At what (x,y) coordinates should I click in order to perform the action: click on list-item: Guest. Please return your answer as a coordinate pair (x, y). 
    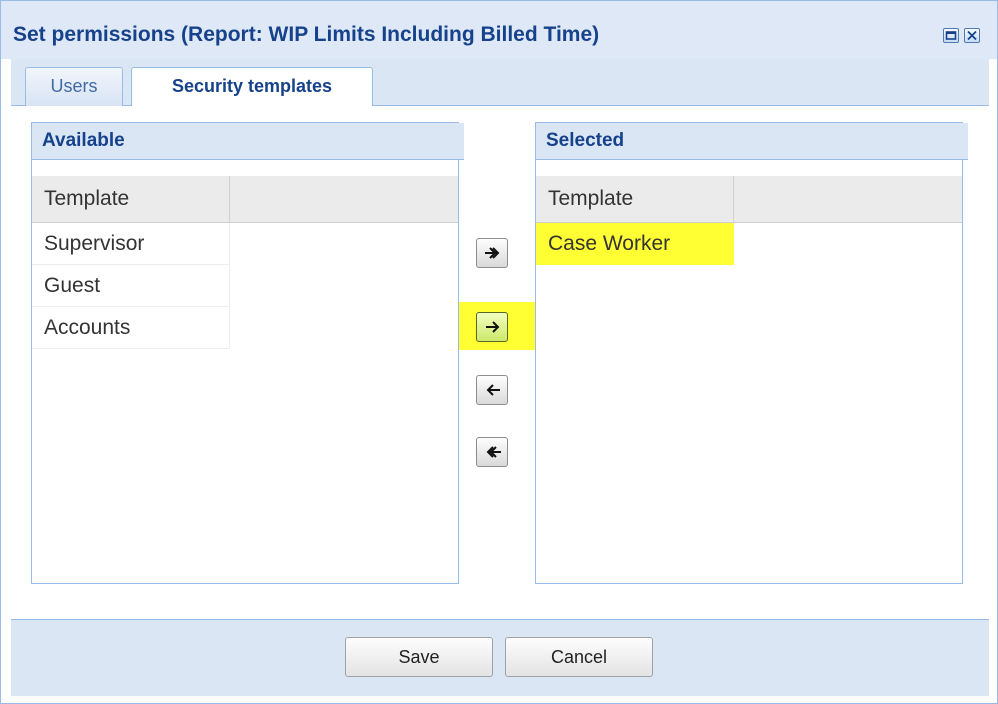
    Looking at the image, I should click on (131, 286).